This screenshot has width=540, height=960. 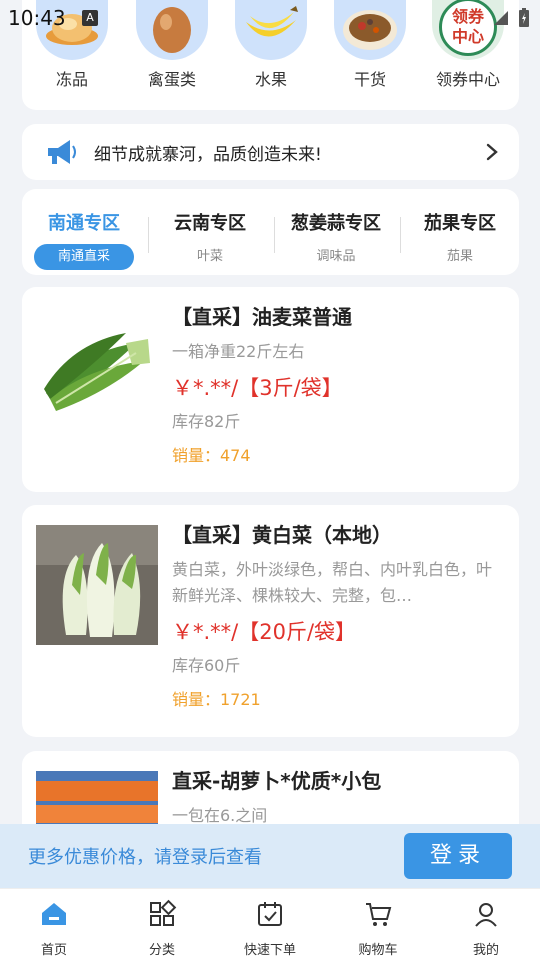 I want to click on status-icons, so click(x=511, y=18).